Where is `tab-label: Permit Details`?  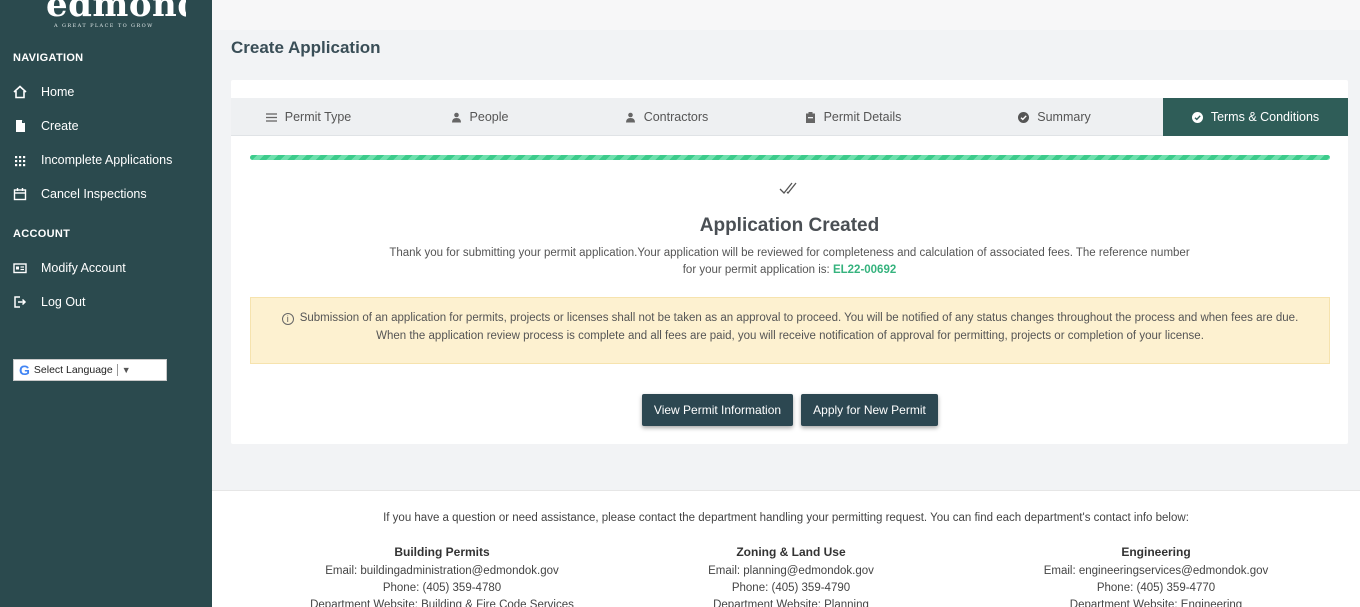 tab-label: Permit Details is located at coordinates (862, 117).